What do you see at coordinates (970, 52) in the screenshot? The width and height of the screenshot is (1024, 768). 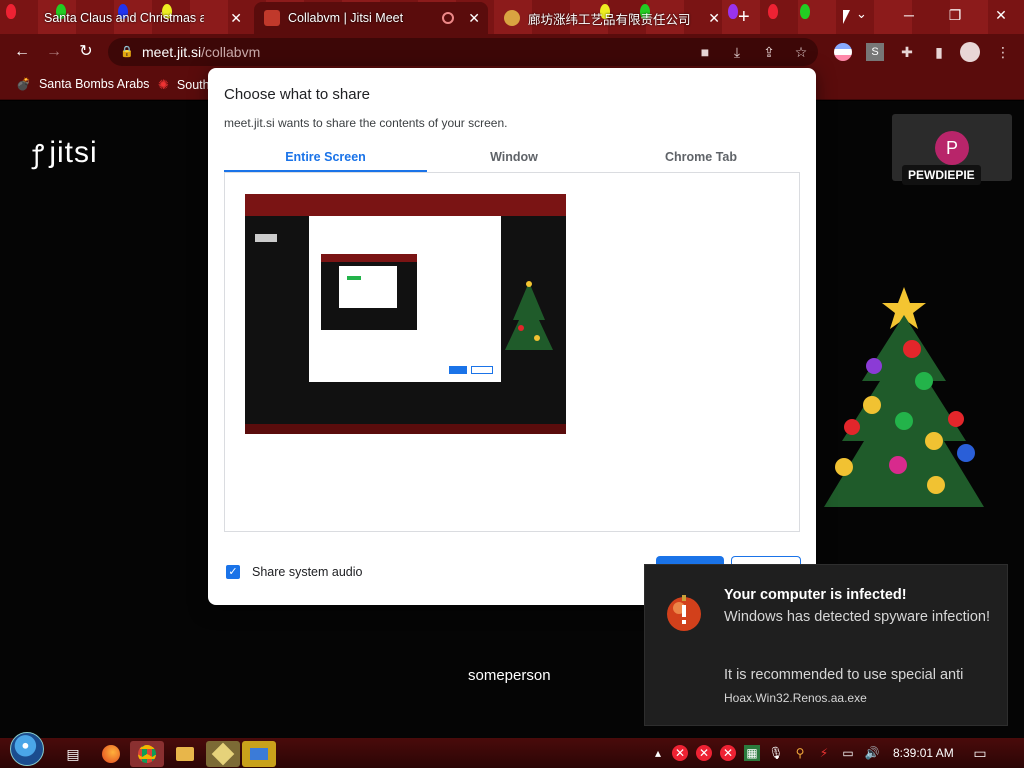 I see `profile-avatar-icon` at bounding box center [970, 52].